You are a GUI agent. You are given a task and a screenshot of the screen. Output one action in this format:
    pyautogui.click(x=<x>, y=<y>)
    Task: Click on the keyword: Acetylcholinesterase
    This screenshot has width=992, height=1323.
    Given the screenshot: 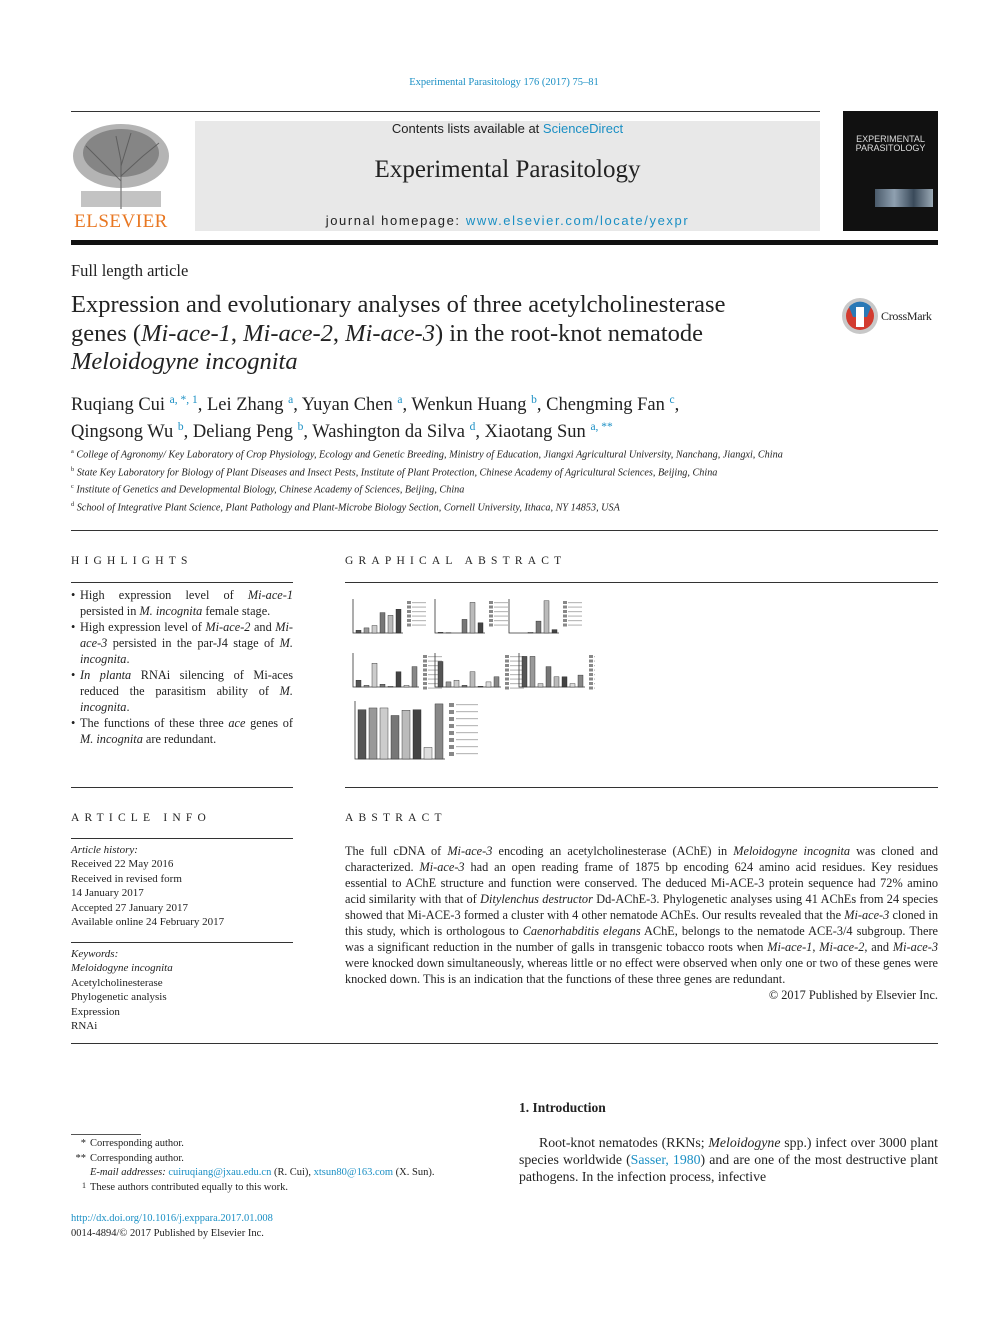 What is the action you would take?
    pyautogui.click(x=117, y=982)
    